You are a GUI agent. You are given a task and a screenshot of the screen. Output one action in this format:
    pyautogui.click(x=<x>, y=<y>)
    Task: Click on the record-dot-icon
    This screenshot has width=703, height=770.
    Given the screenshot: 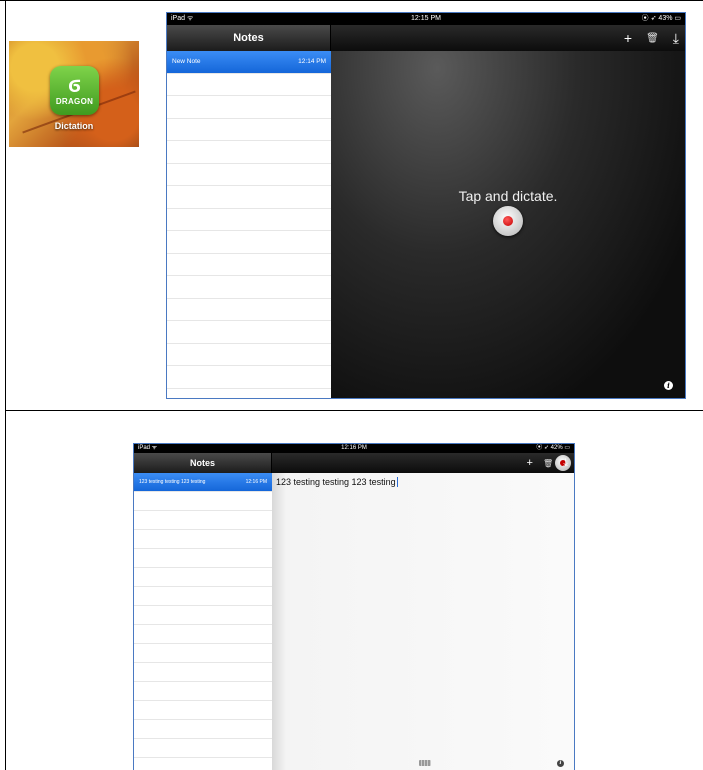 What is the action you would take?
    pyautogui.click(x=508, y=221)
    